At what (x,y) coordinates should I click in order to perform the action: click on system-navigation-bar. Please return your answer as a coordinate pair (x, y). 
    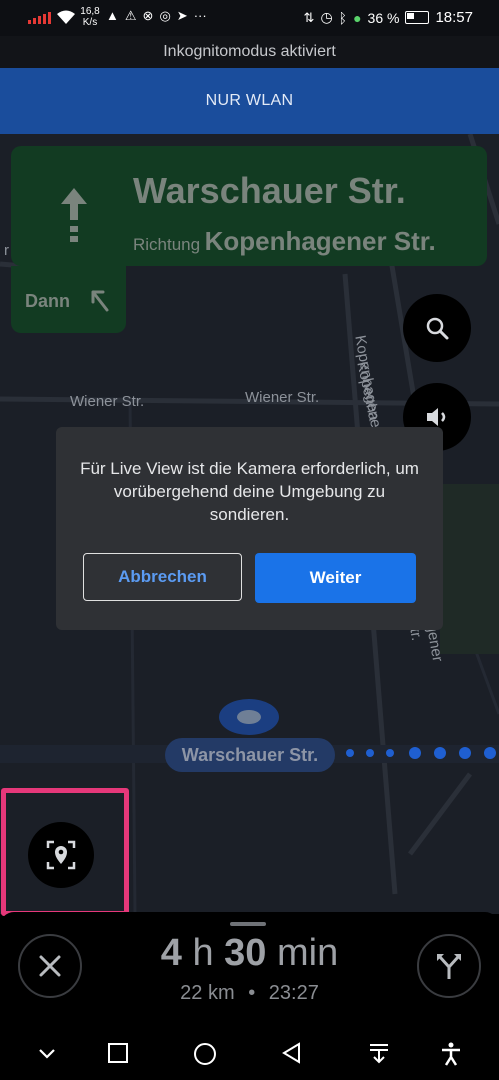
    Looking at the image, I should click on (249, 1056).